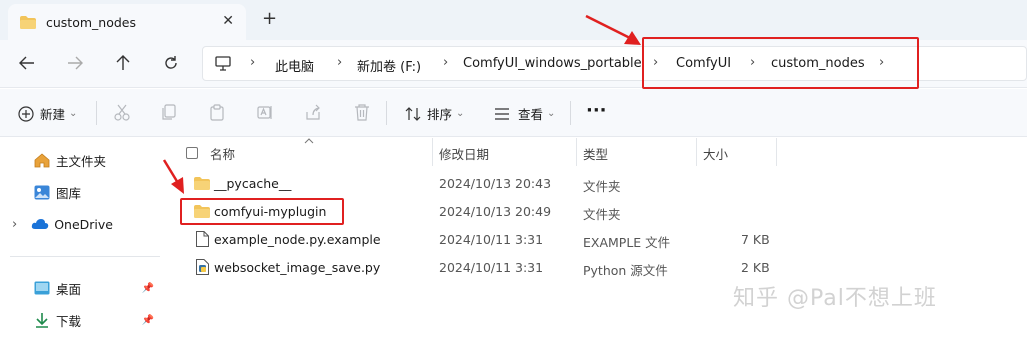  What do you see at coordinates (464, 153) in the screenshot?
I see `column-header-modified: 修改日期` at bounding box center [464, 153].